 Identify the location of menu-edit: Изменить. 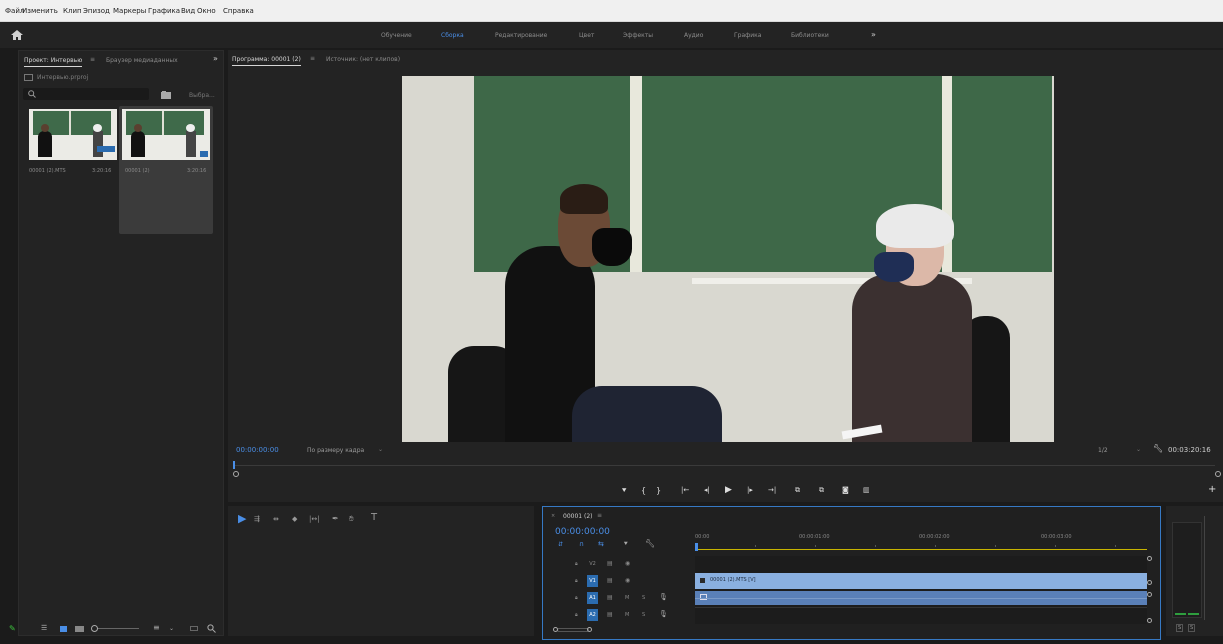
(40, 11).